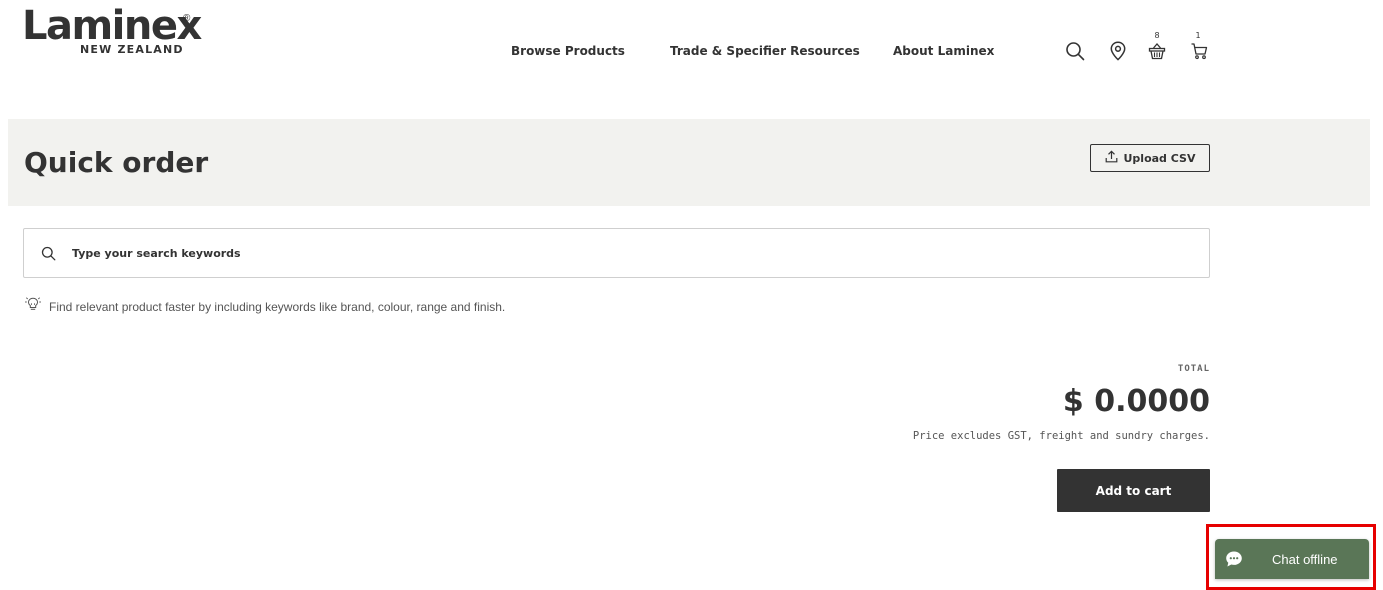  I want to click on add-to-cart-button: Add to cart, so click(1133, 490).